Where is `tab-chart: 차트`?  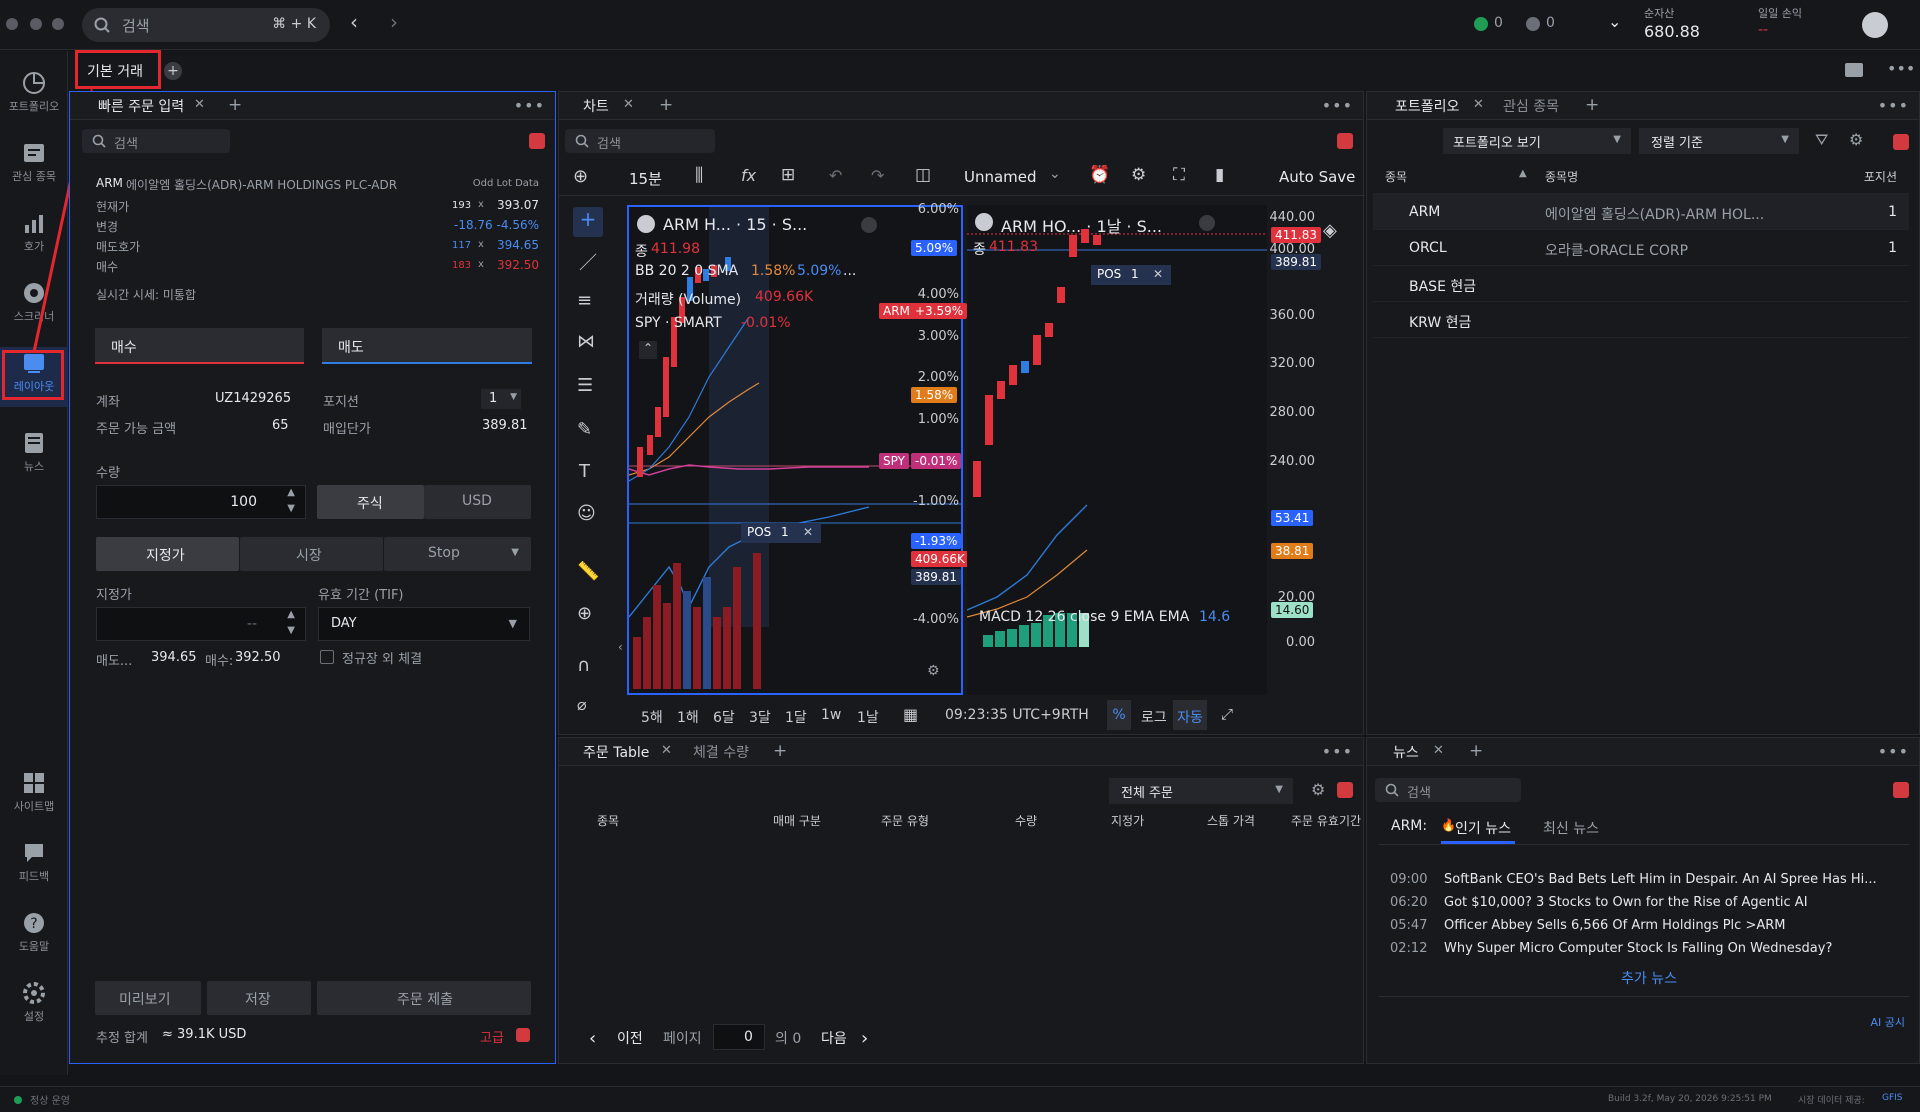 tab-chart: 차트 is located at coordinates (596, 106).